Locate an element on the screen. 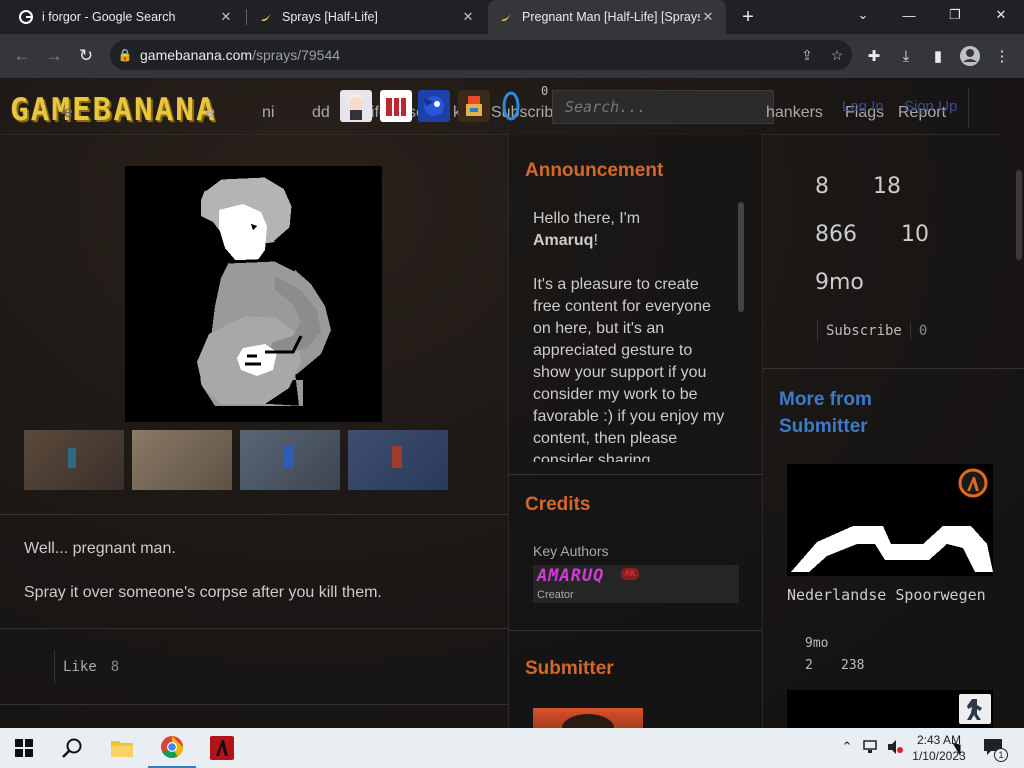 This screenshot has width=1024, height=768. back-button: ← is located at coordinates (22, 56).